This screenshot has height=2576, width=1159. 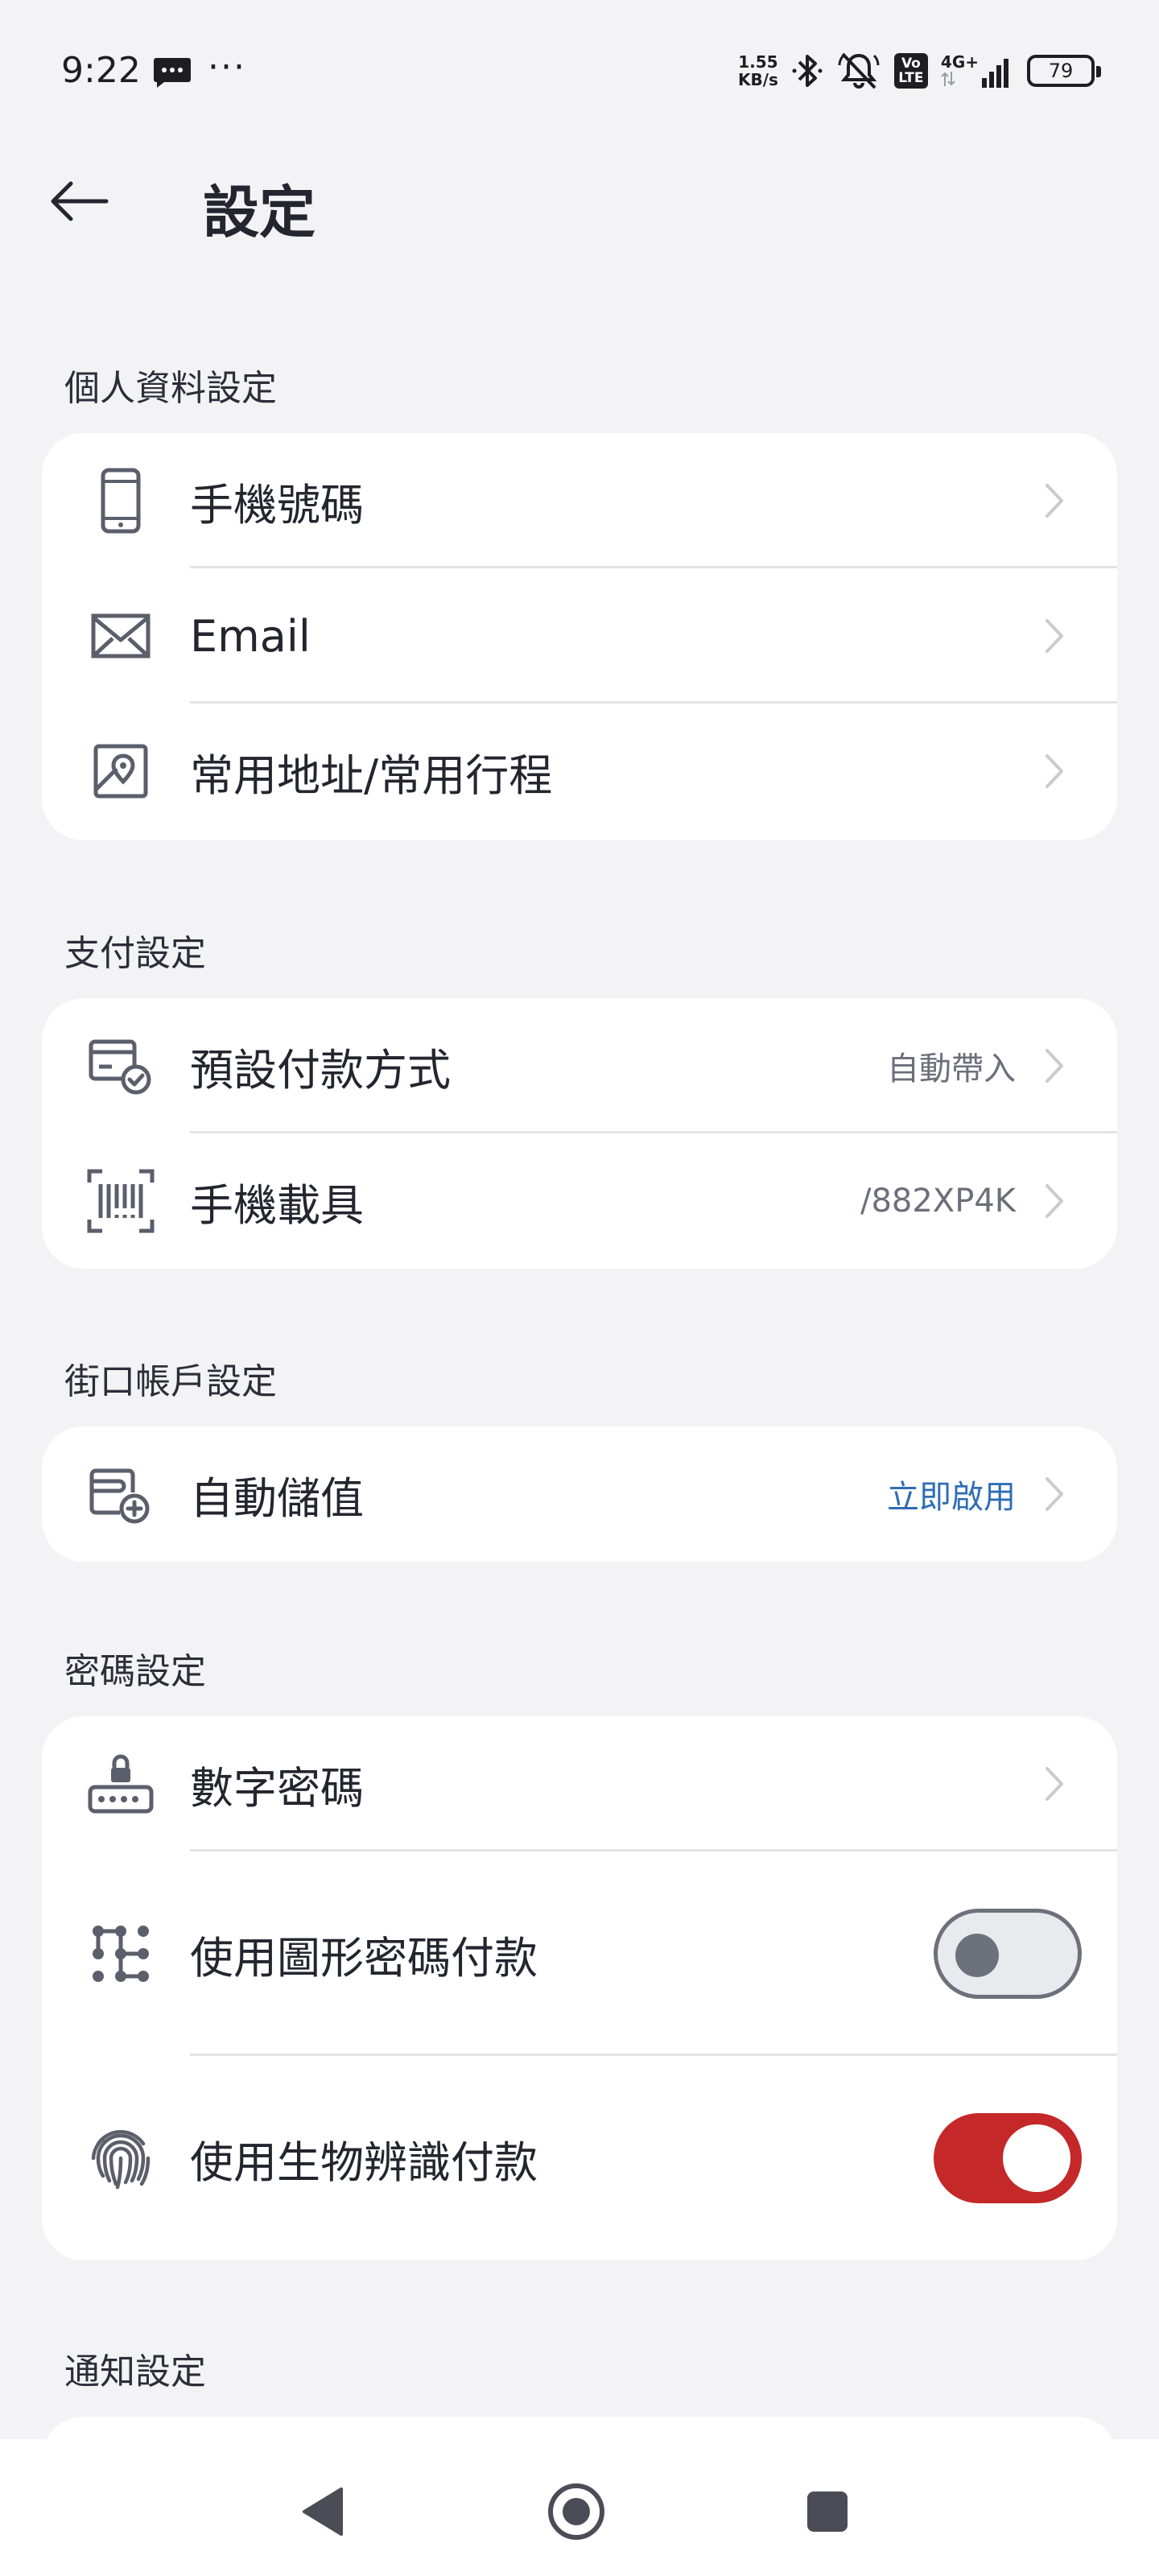 What do you see at coordinates (172, 72) in the screenshot?
I see `message-notification-icon` at bounding box center [172, 72].